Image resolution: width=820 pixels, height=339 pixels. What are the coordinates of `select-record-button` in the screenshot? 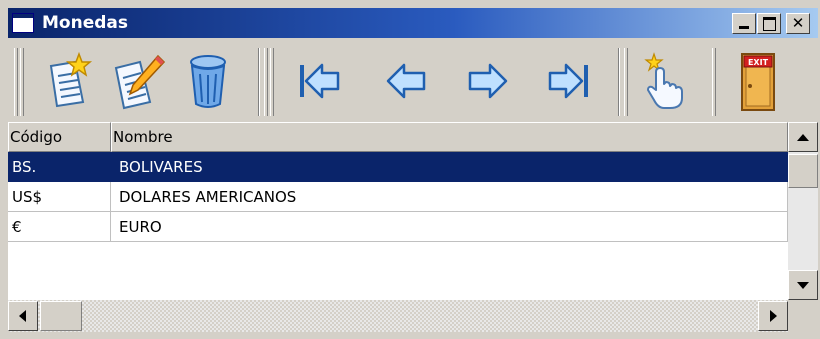 It's located at (664, 81).